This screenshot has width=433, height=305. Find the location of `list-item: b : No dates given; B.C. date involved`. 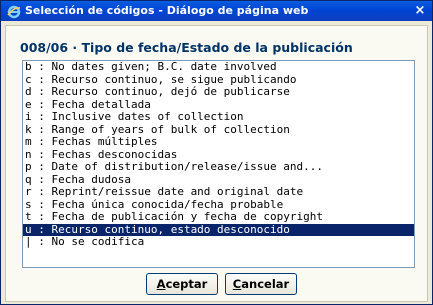

list-item: b : No dates given; B.C. date involved is located at coordinates (218, 67).